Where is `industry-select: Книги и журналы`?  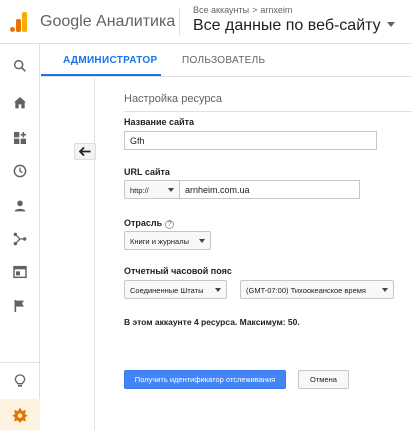 industry-select: Книги и журналы is located at coordinates (167, 240).